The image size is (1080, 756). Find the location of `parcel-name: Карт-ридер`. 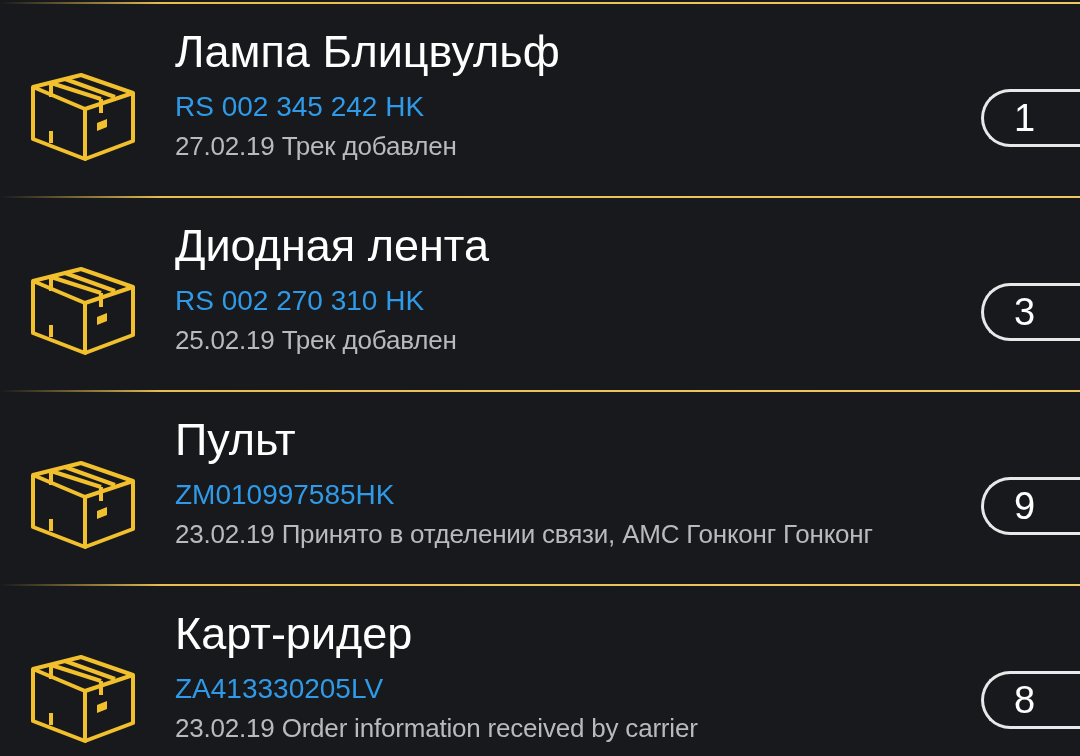

parcel-name: Карт-ридер is located at coordinates (294, 634).